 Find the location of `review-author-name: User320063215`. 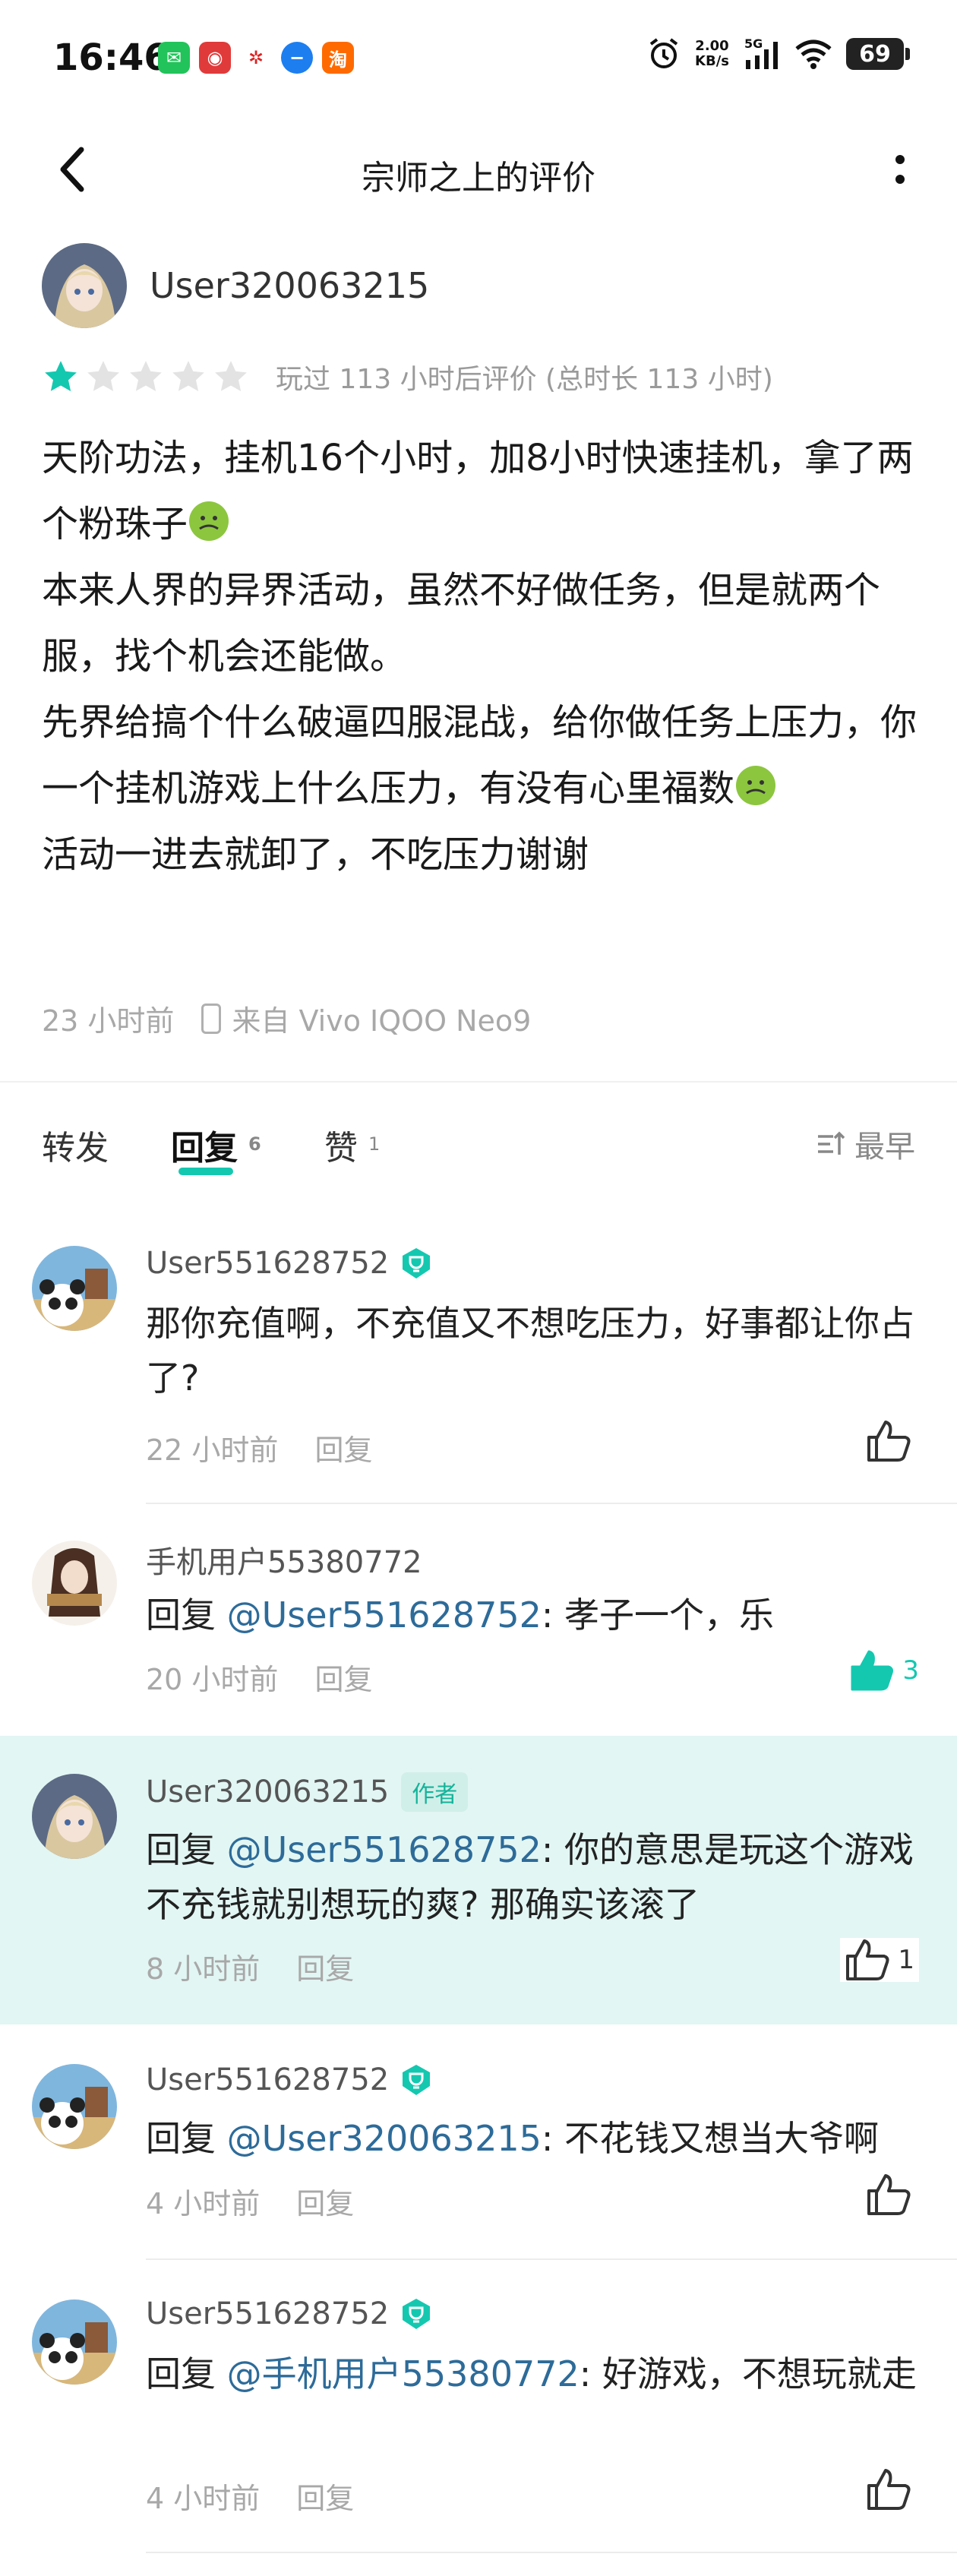

review-author-name: User320063215 is located at coordinates (289, 285).